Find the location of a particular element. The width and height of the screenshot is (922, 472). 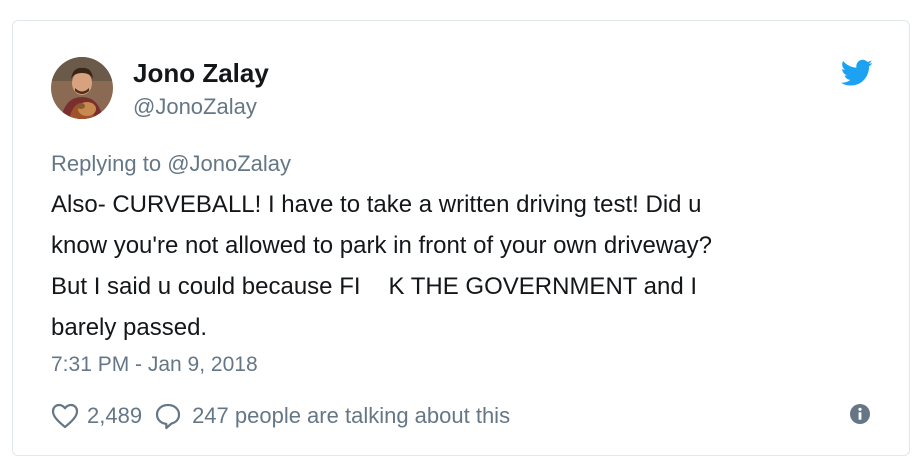

info-icon is located at coordinates (860, 414).